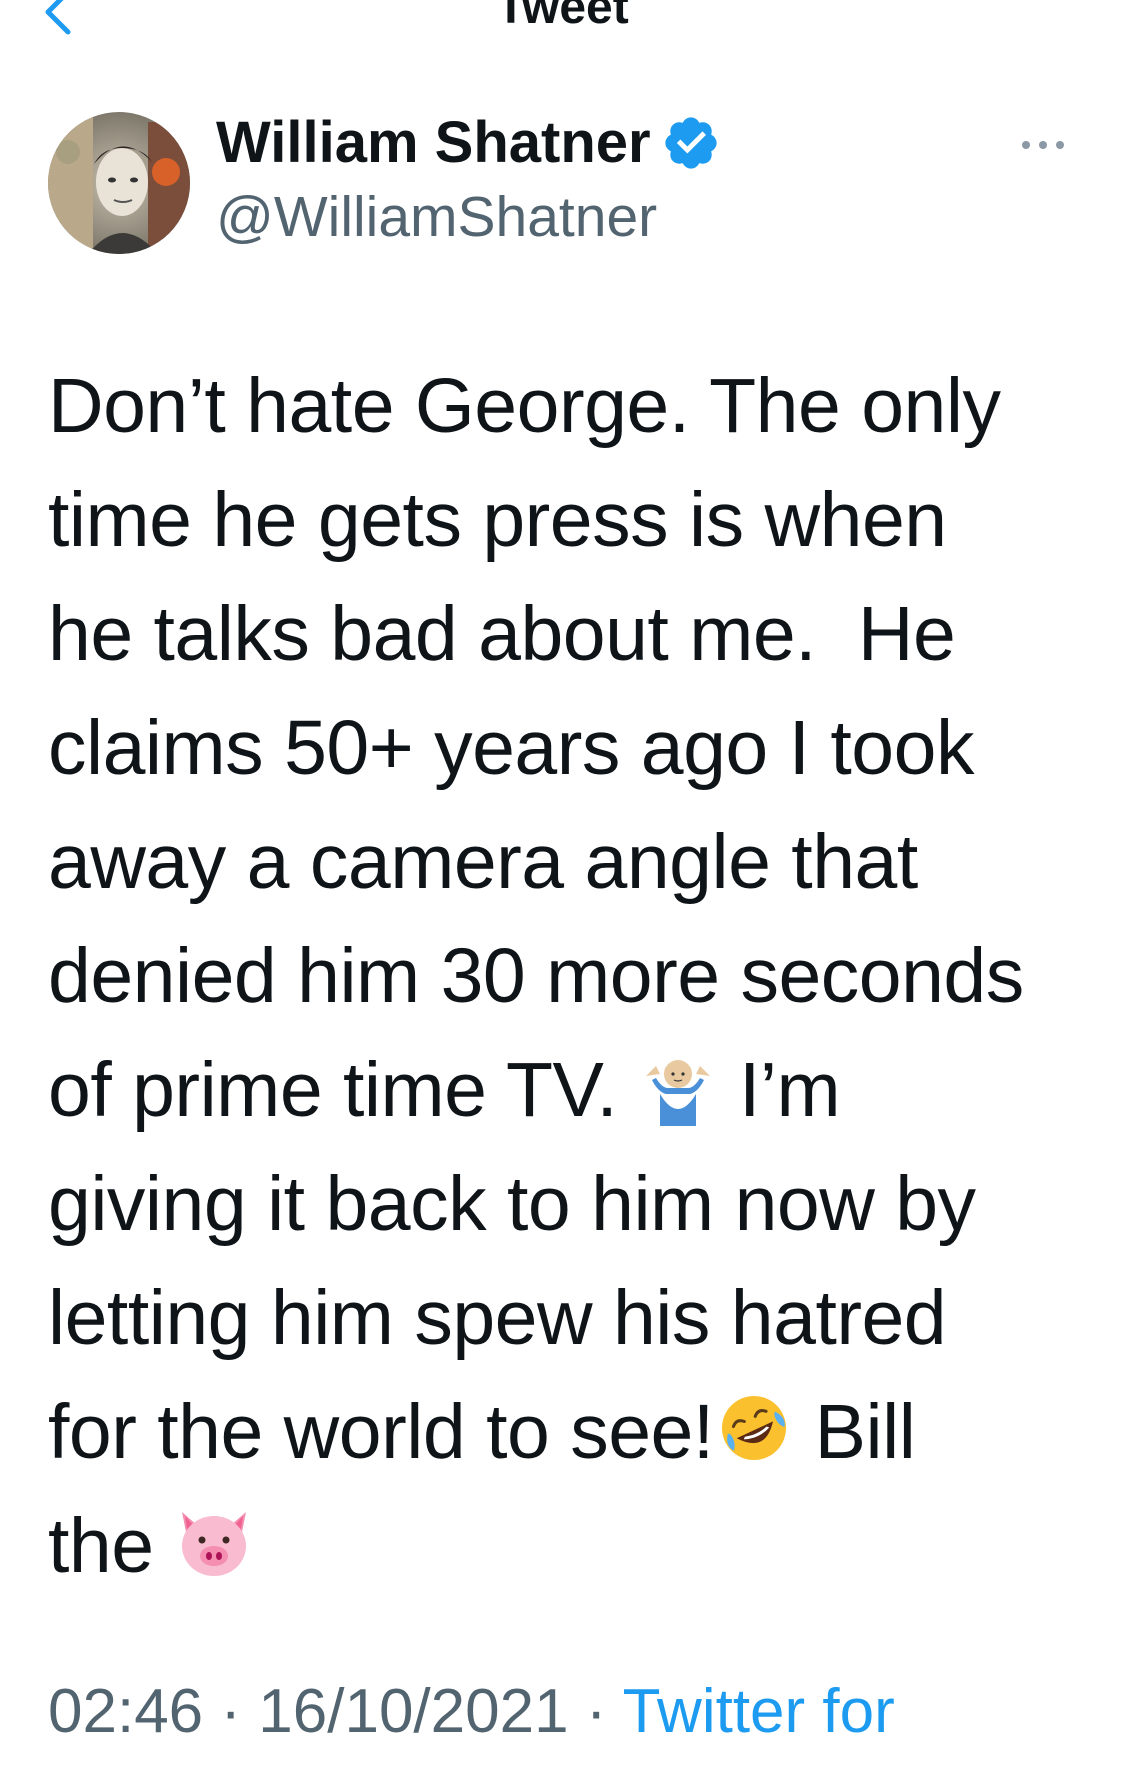 The width and height of the screenshot is (1125, 1779). I want to click on display-name: William Shatner, so click(433, 143).